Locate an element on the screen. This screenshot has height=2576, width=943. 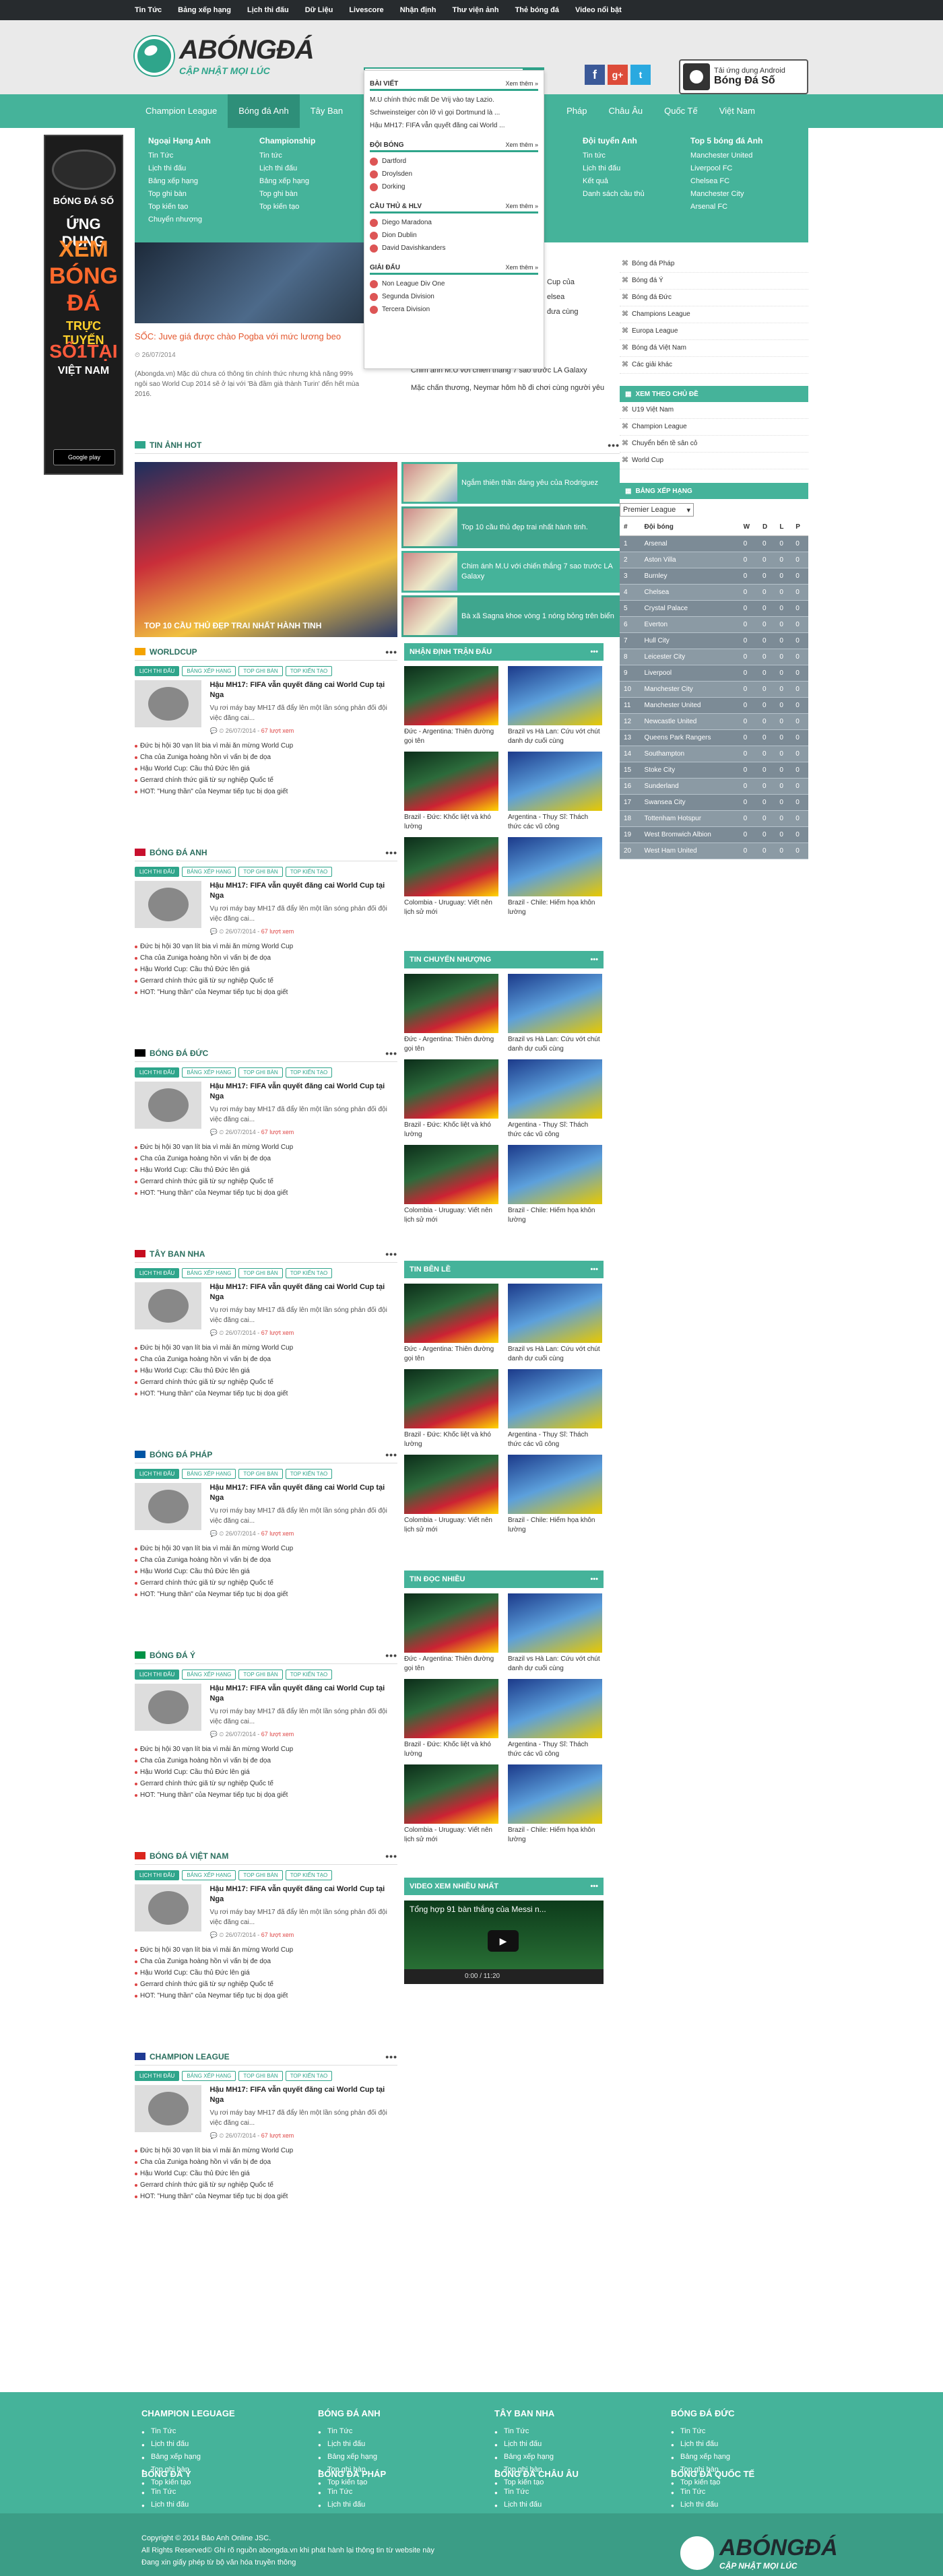
nav-item: Tây Ban is located at coordinates (327, 111).